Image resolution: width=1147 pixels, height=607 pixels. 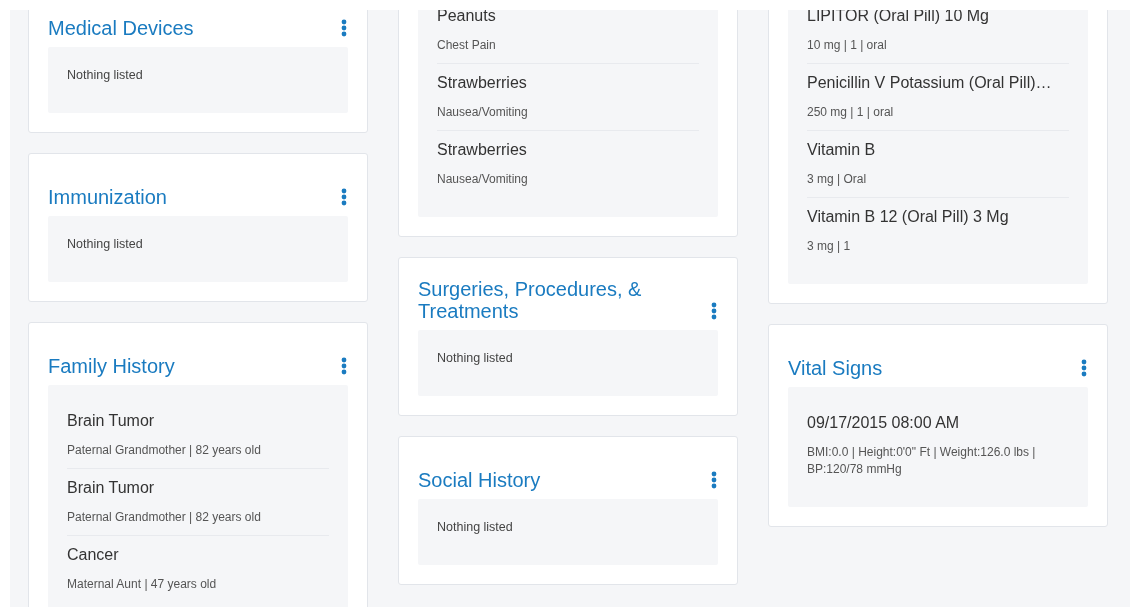 I want to click on item-title: 09/17/2015 08:00 AM, so click(x=884, y=423).